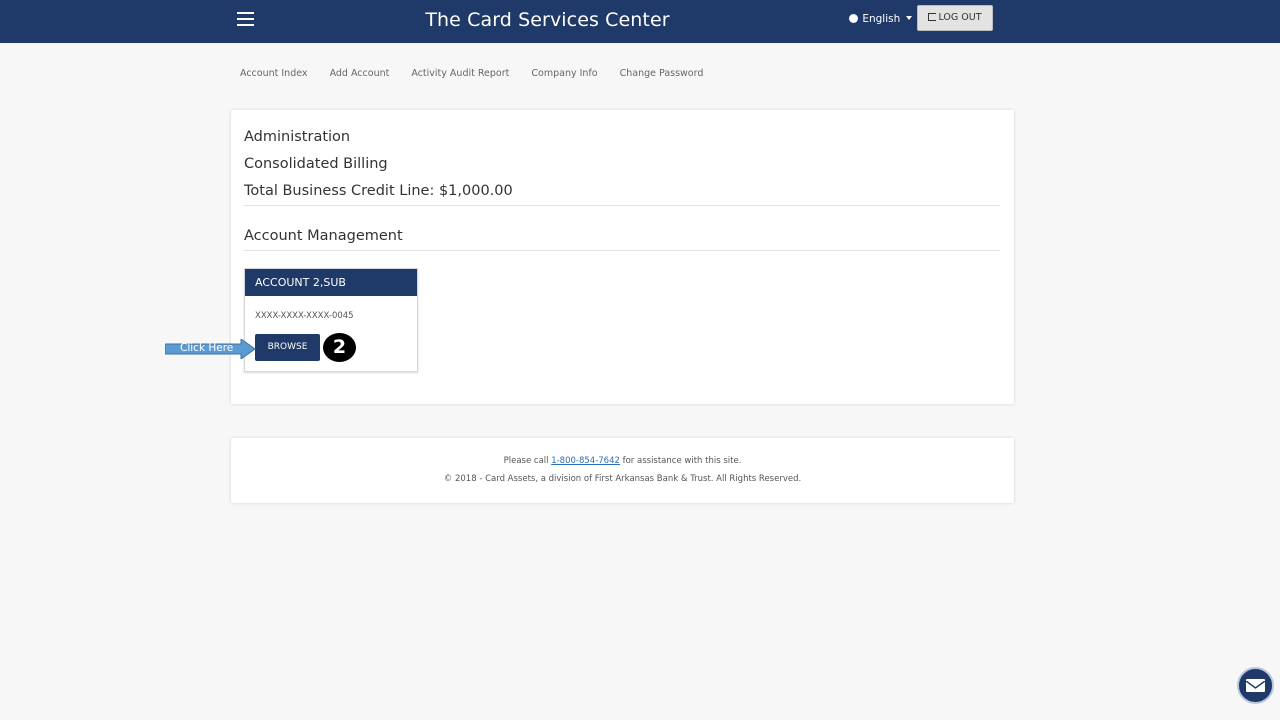 The height and width of the screenshot is (720, 1280). What do you see at coordinates (853, 18) in the screenshot?
I see `globe-icon` at bounding box center [853, 18].